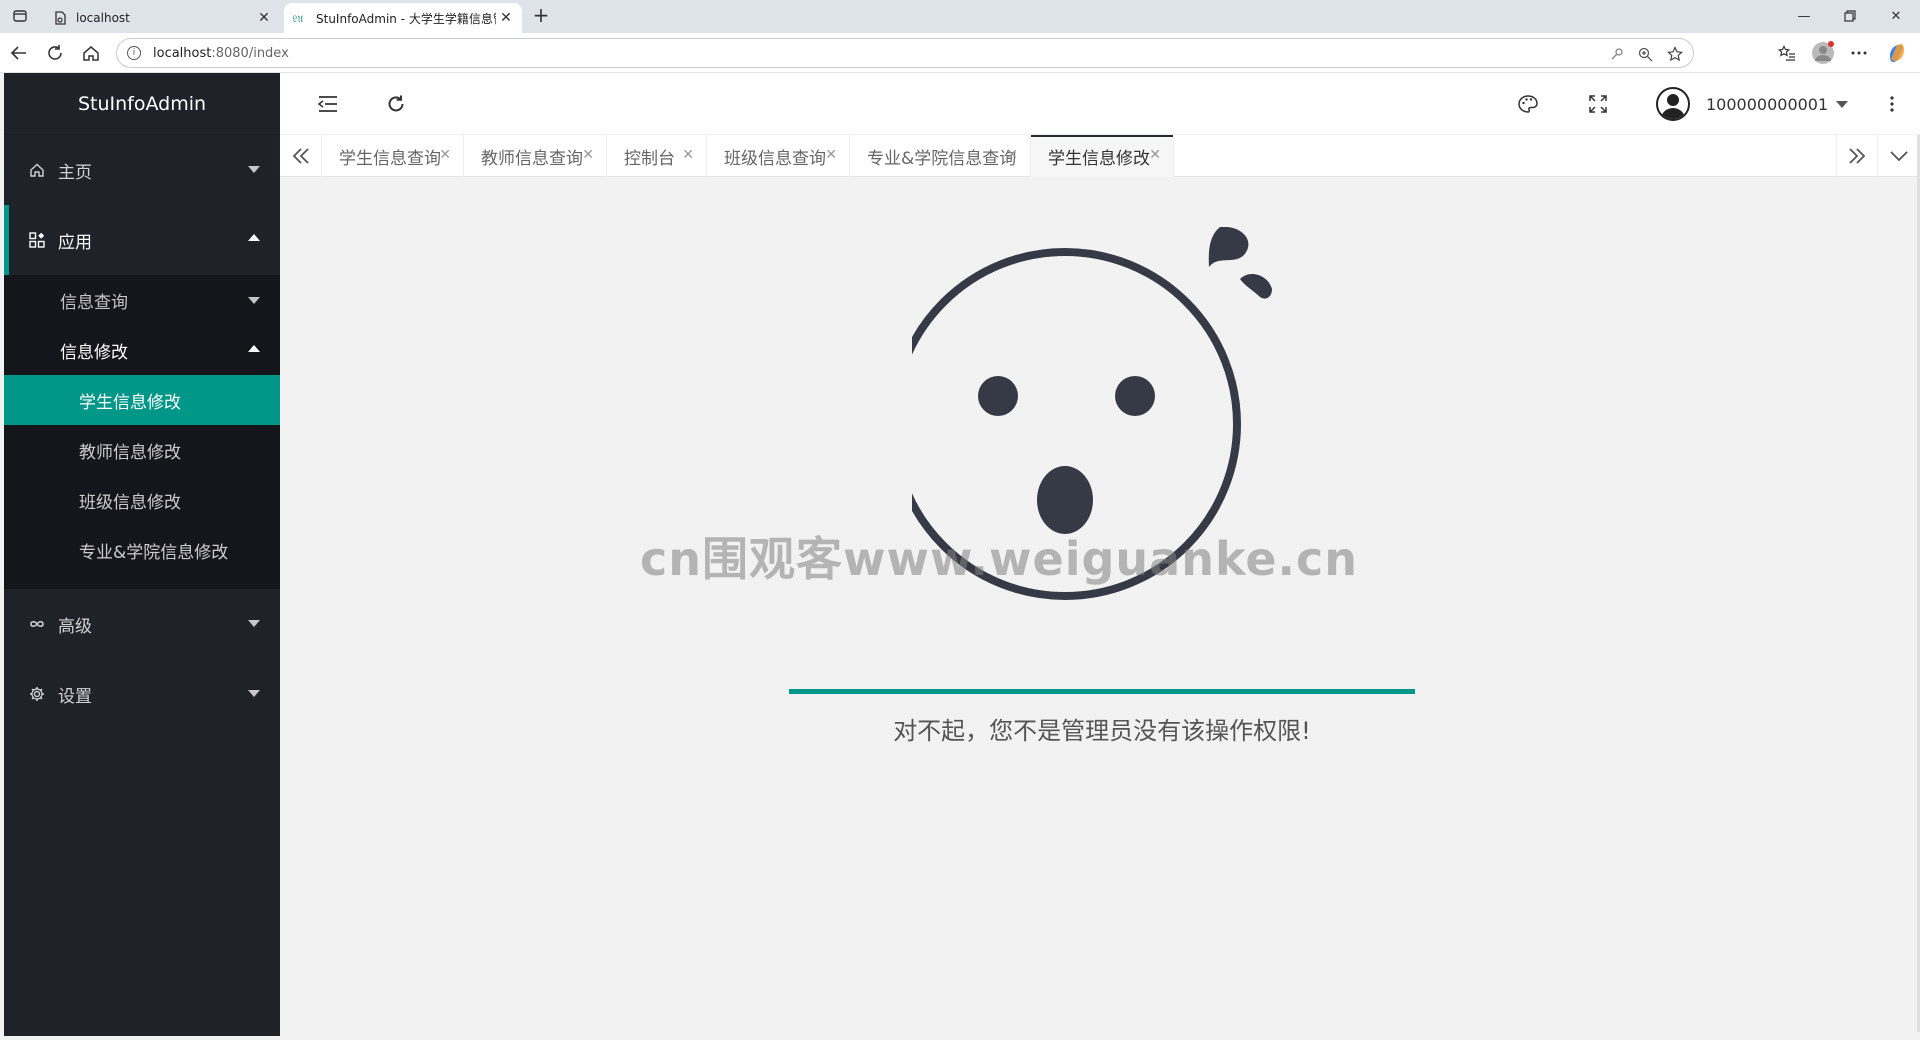 The image size is (1920, 1040). I want to click on more-vertical-icon, so click(1892, 104).